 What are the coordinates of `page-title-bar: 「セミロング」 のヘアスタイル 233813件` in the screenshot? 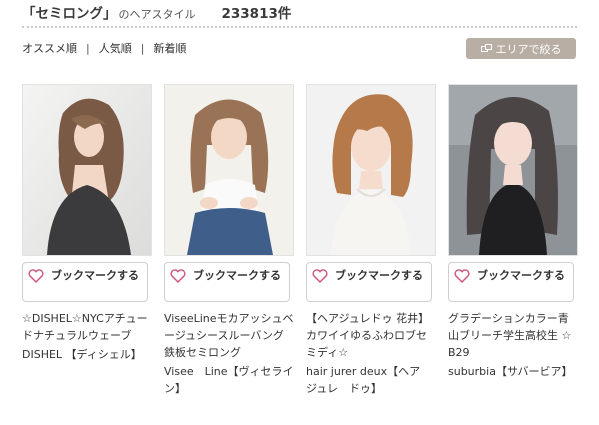 It's located at (299, 15).